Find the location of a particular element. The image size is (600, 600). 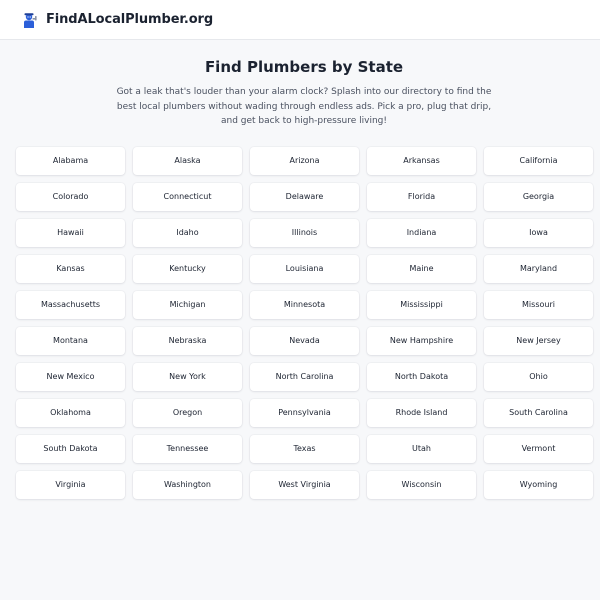

state-link-oregon: Oregon is located at coordinates (187, 412).